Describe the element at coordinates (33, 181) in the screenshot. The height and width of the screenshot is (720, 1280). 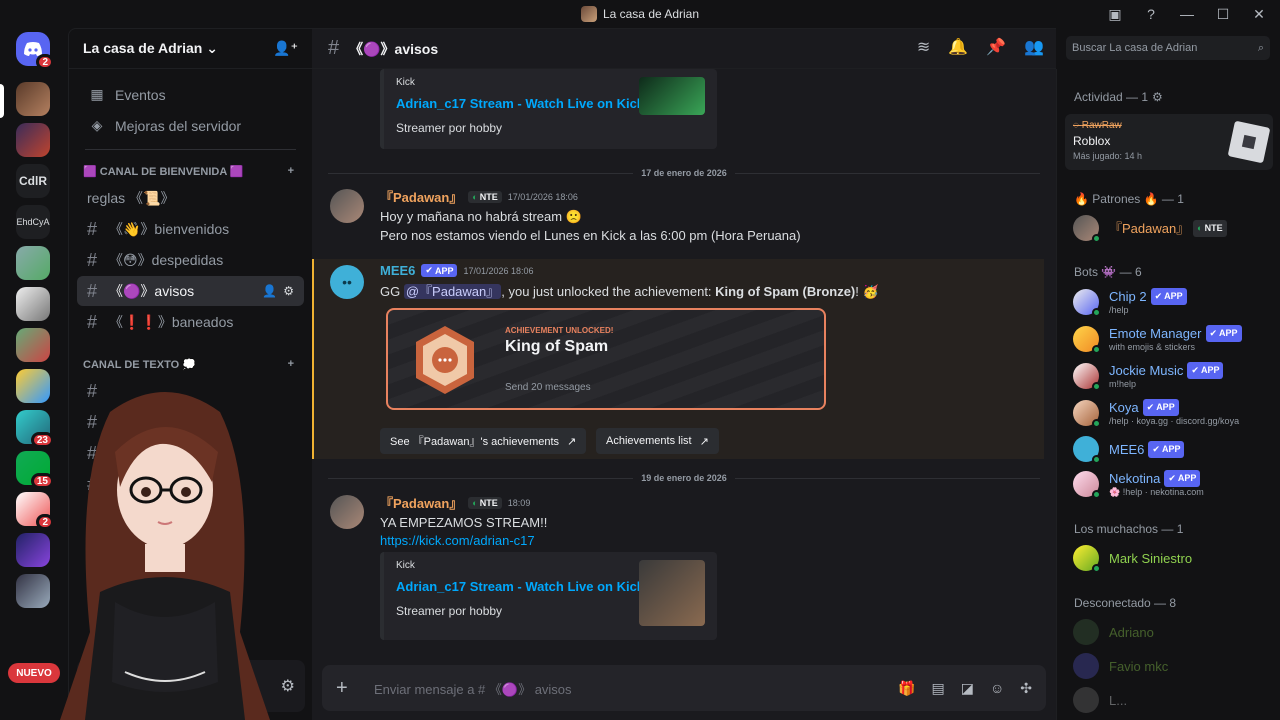
I see `server-cdlr: CdlR` at that location.